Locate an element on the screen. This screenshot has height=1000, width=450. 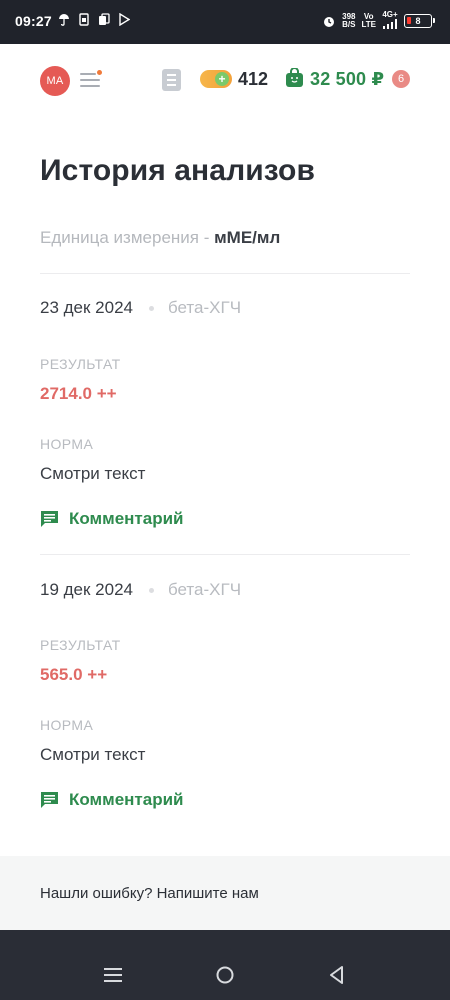
record-header: 23 дек 2024 бета-ХГЧ is located at coordinates (140, 308).